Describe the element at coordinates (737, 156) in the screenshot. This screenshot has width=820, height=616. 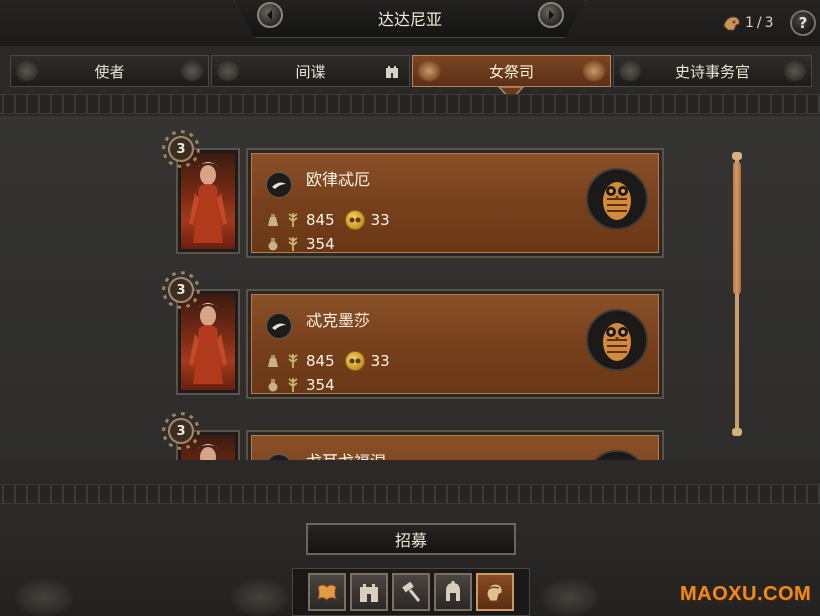
I see `scroll-cap-top` at that location.